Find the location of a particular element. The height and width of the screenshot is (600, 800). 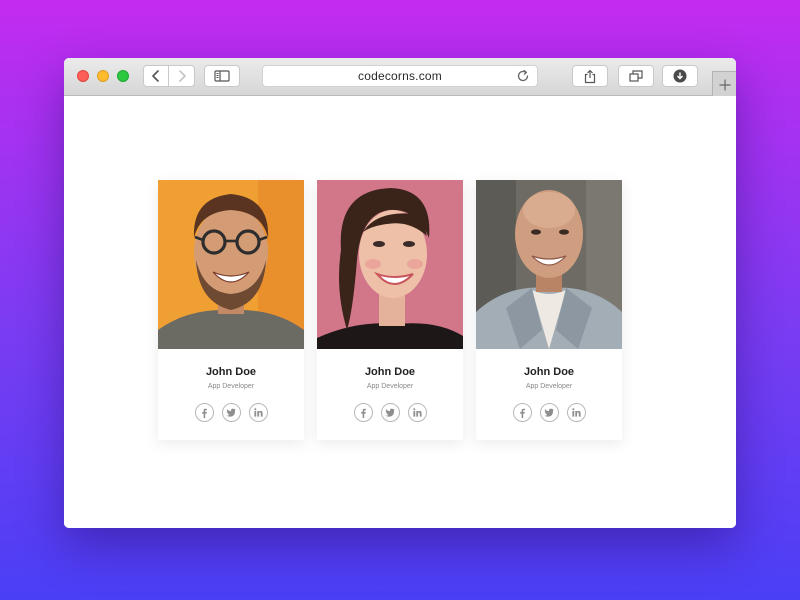

forward-button is located at coordinates (182, 76).